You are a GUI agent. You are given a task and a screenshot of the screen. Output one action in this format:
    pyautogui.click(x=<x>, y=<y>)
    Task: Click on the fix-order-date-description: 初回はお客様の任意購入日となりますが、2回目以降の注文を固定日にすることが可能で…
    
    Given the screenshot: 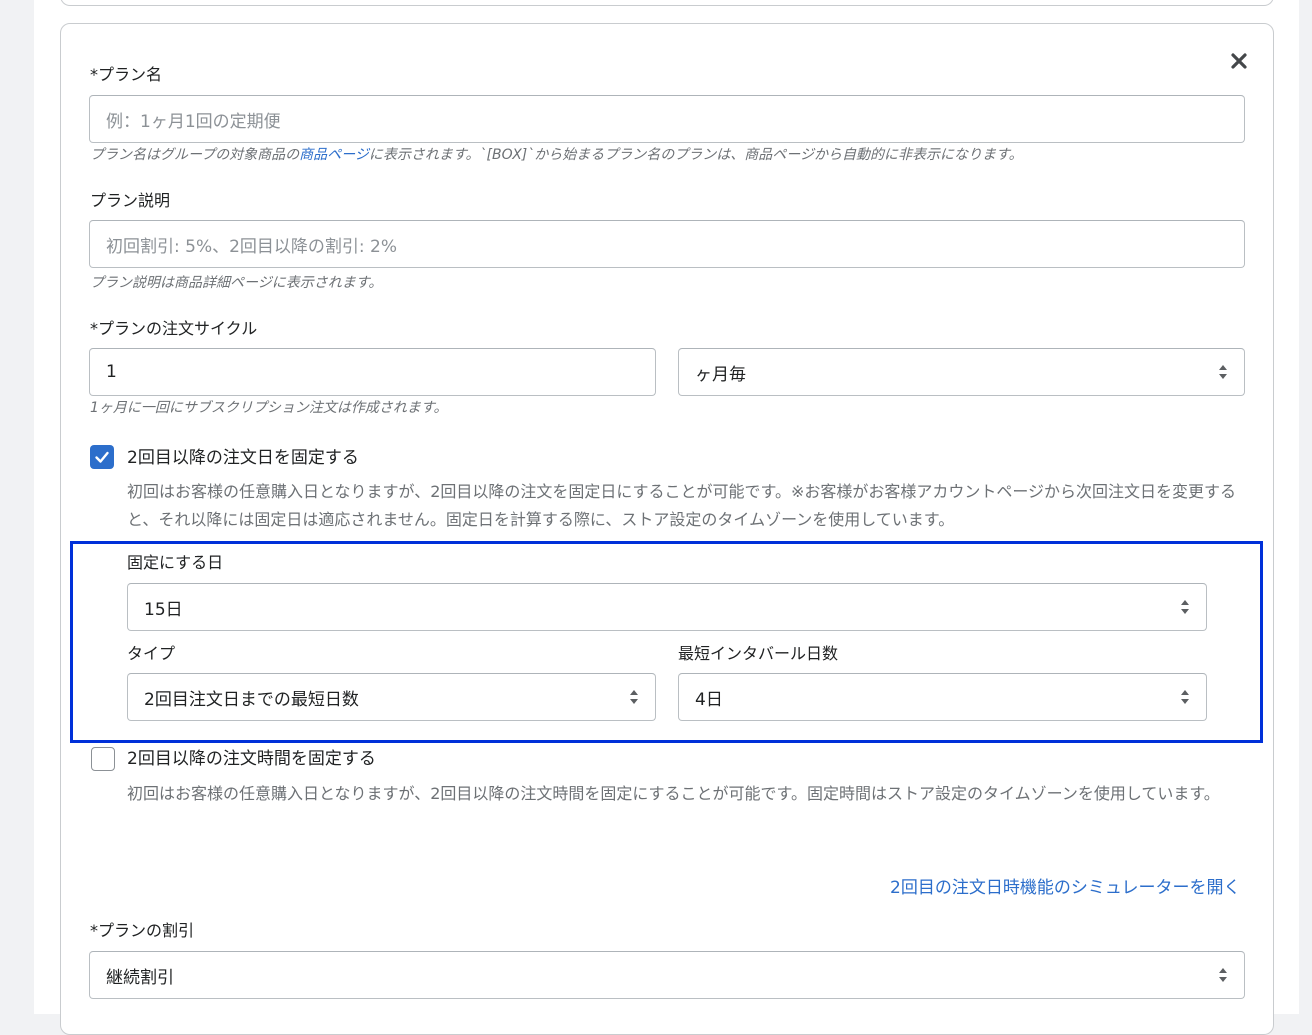 What is the action you would take?
    pyautogui.click(x=682, y=505)
    